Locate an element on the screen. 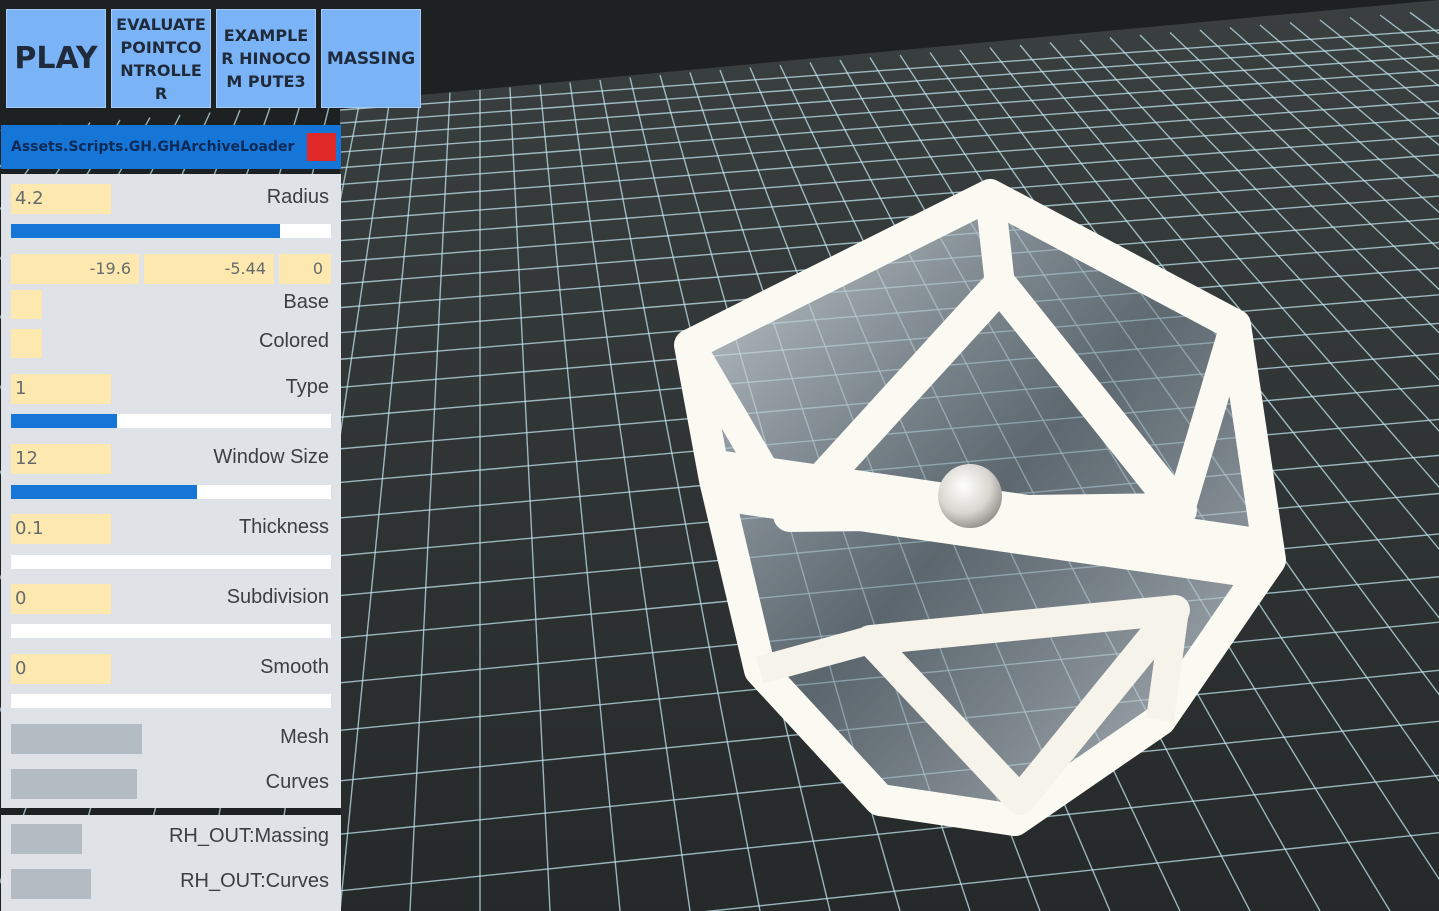 This screenshot has height=911, width=1439. point-x-input: -19.6 is located at coordinates (75, 269).